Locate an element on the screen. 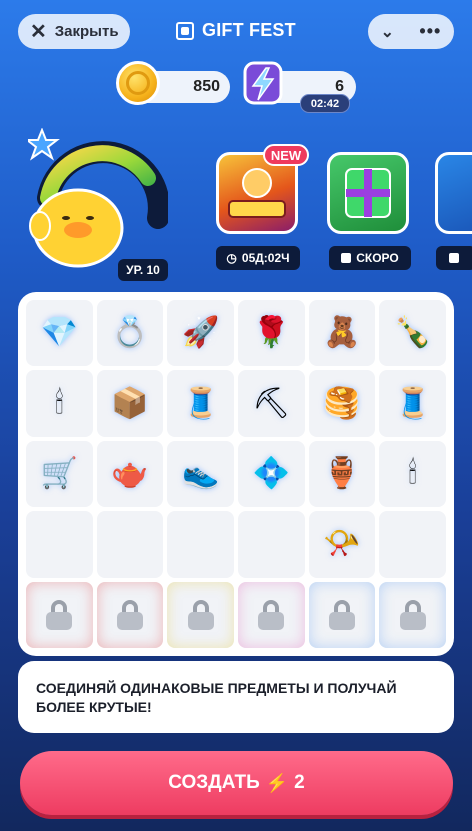 This screenshot has width=472, height=831. grid-cell: 💍 is located at coordinates (130, 333).